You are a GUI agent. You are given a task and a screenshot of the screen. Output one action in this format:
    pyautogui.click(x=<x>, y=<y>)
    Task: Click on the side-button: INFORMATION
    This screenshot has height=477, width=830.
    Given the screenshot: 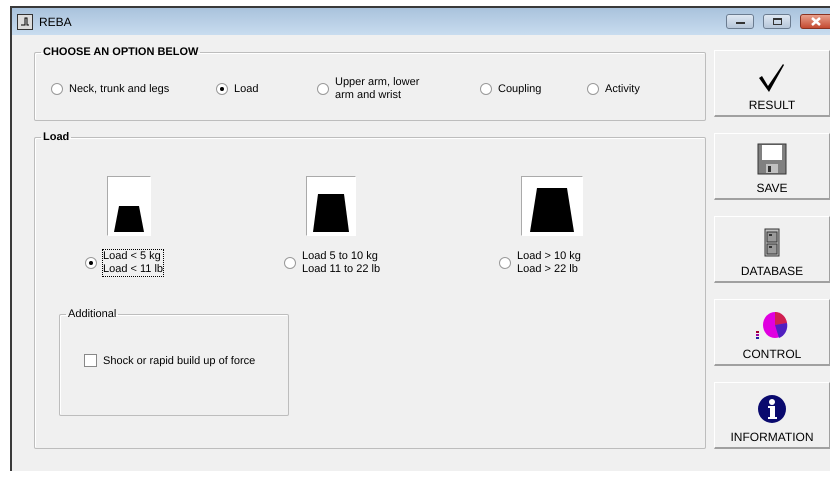 What is the action you would take?
    pyautogui.click(x=772, y=415)
    